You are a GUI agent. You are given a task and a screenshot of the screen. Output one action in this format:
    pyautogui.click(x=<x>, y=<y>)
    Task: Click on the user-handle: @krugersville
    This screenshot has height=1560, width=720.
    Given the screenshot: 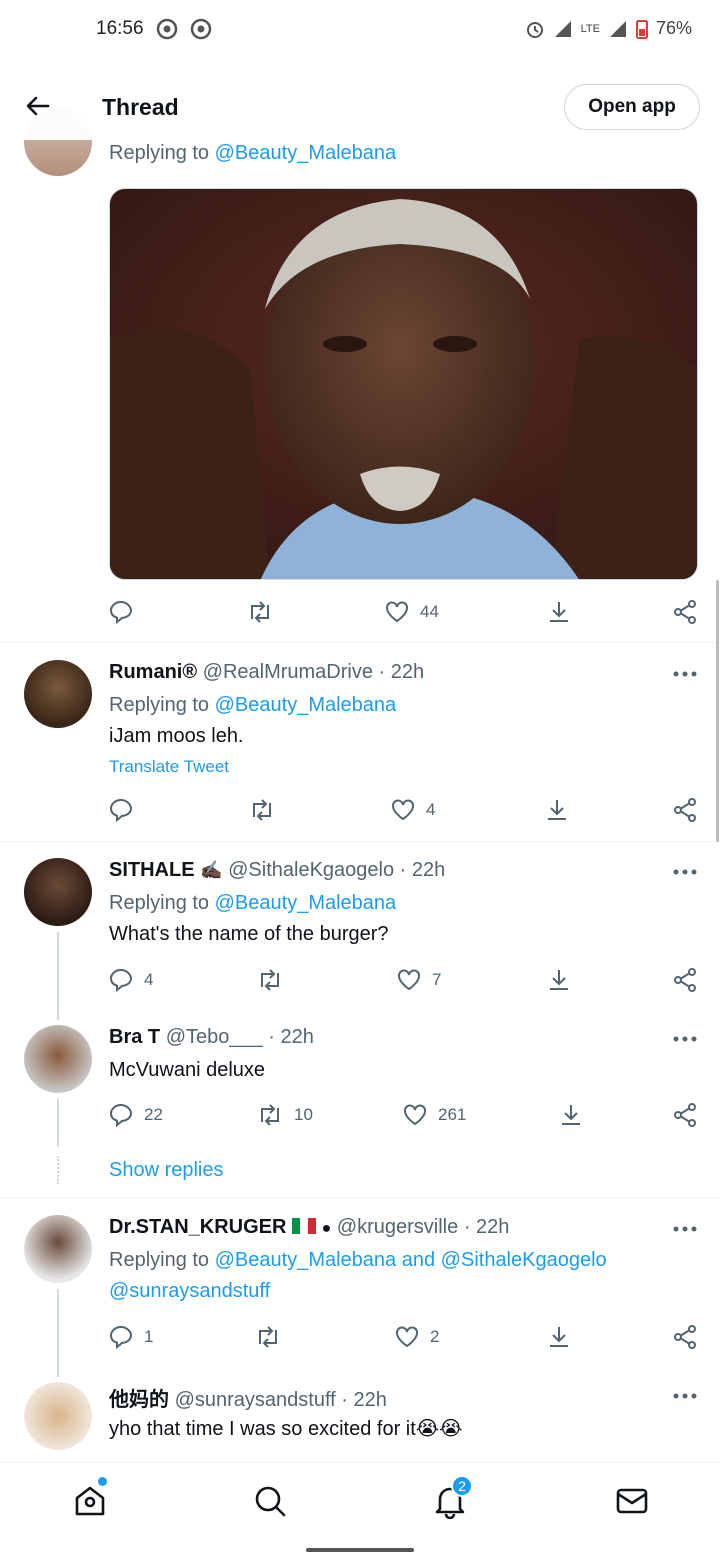 What is the action you would take?
    pyautogui.click(x=397, y=1227)
    